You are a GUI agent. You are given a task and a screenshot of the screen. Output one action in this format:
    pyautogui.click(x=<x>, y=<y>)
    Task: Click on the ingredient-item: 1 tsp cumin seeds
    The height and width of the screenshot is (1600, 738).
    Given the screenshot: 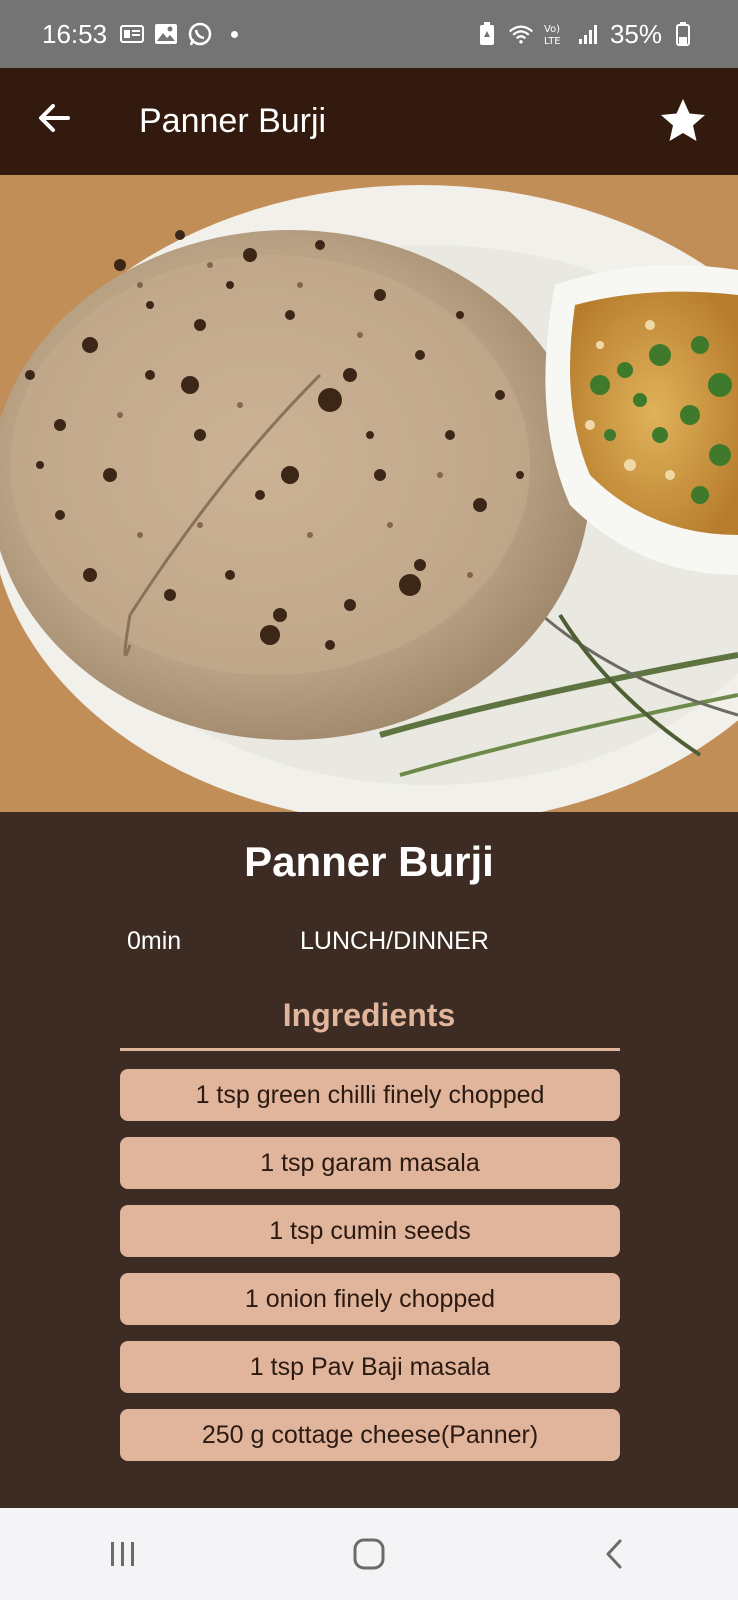 What is the action you would take?
    pyautogui.click(x=370, y=1231)
    